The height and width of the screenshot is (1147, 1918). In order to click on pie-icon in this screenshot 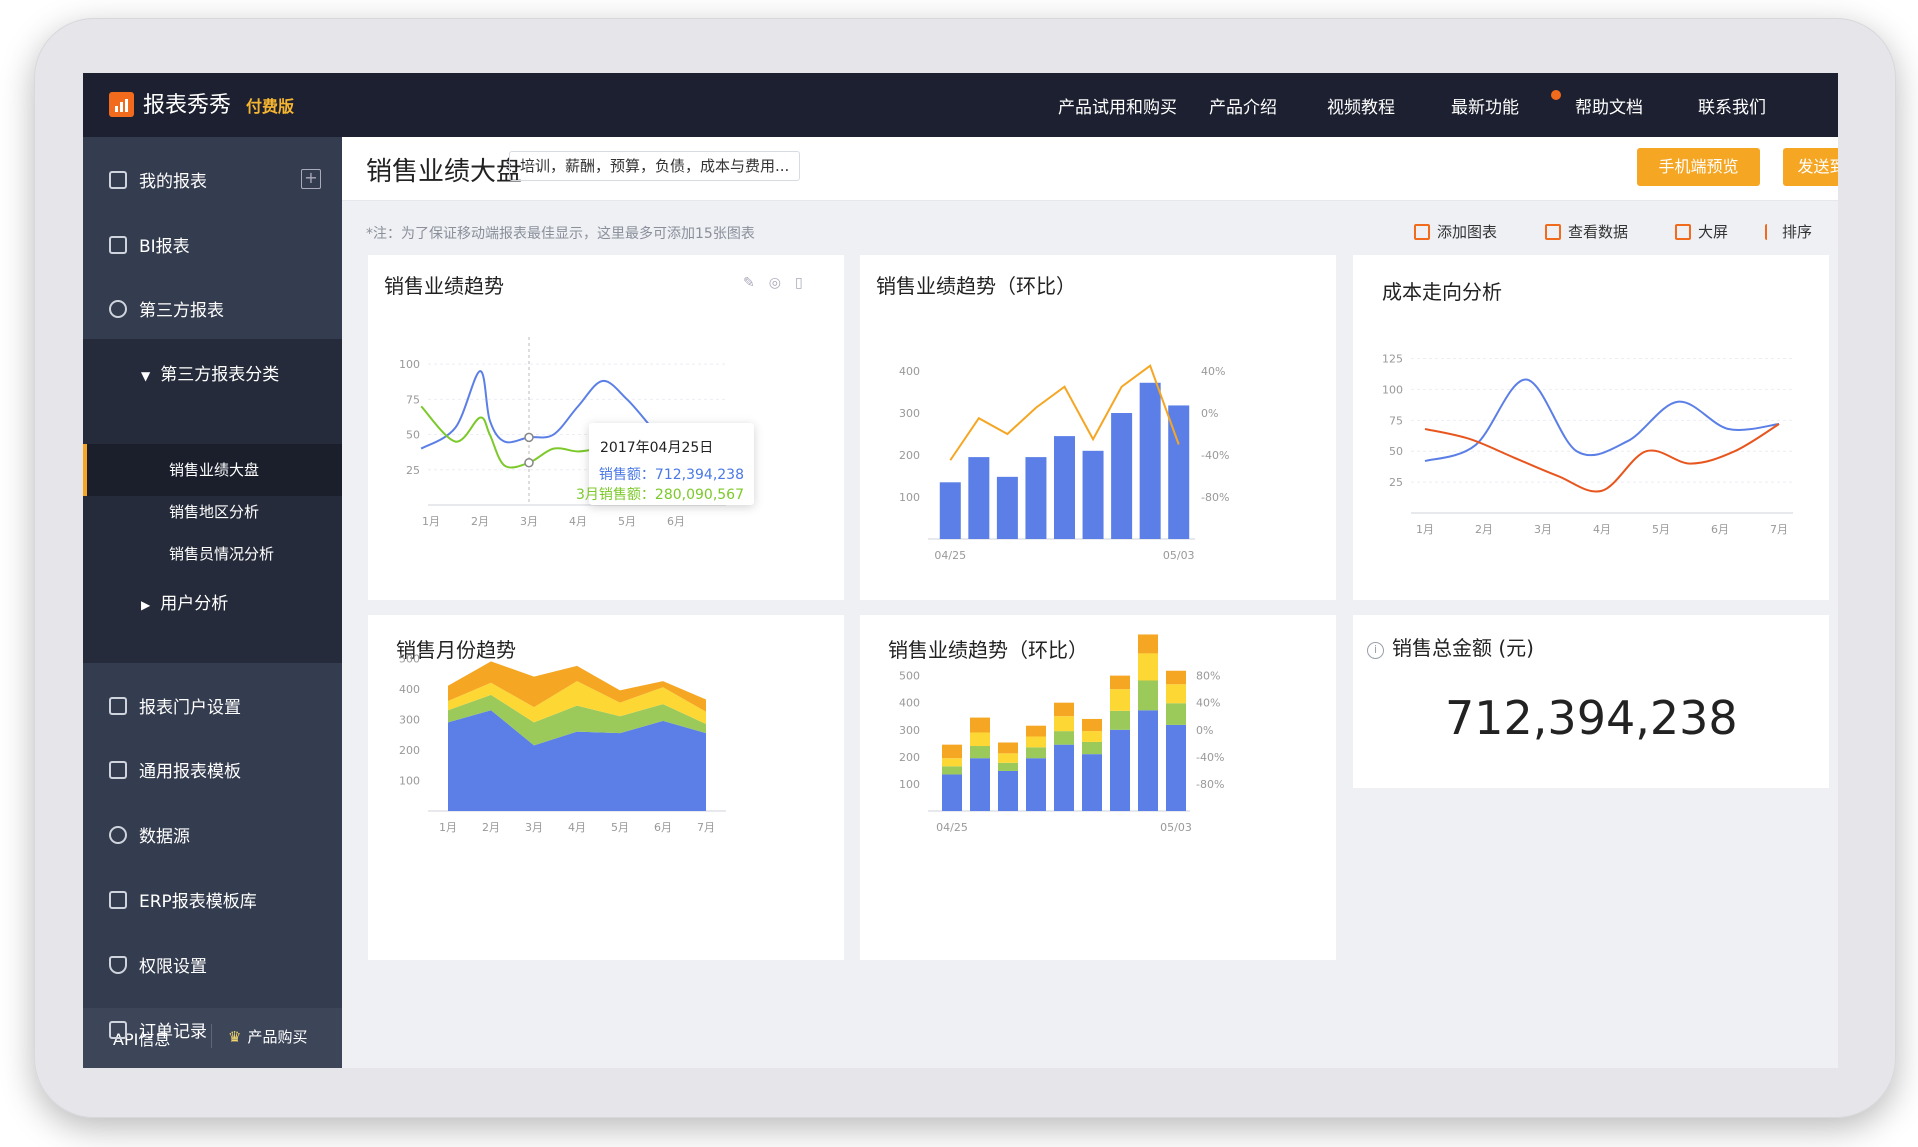, I will do `click(118, 835)`.